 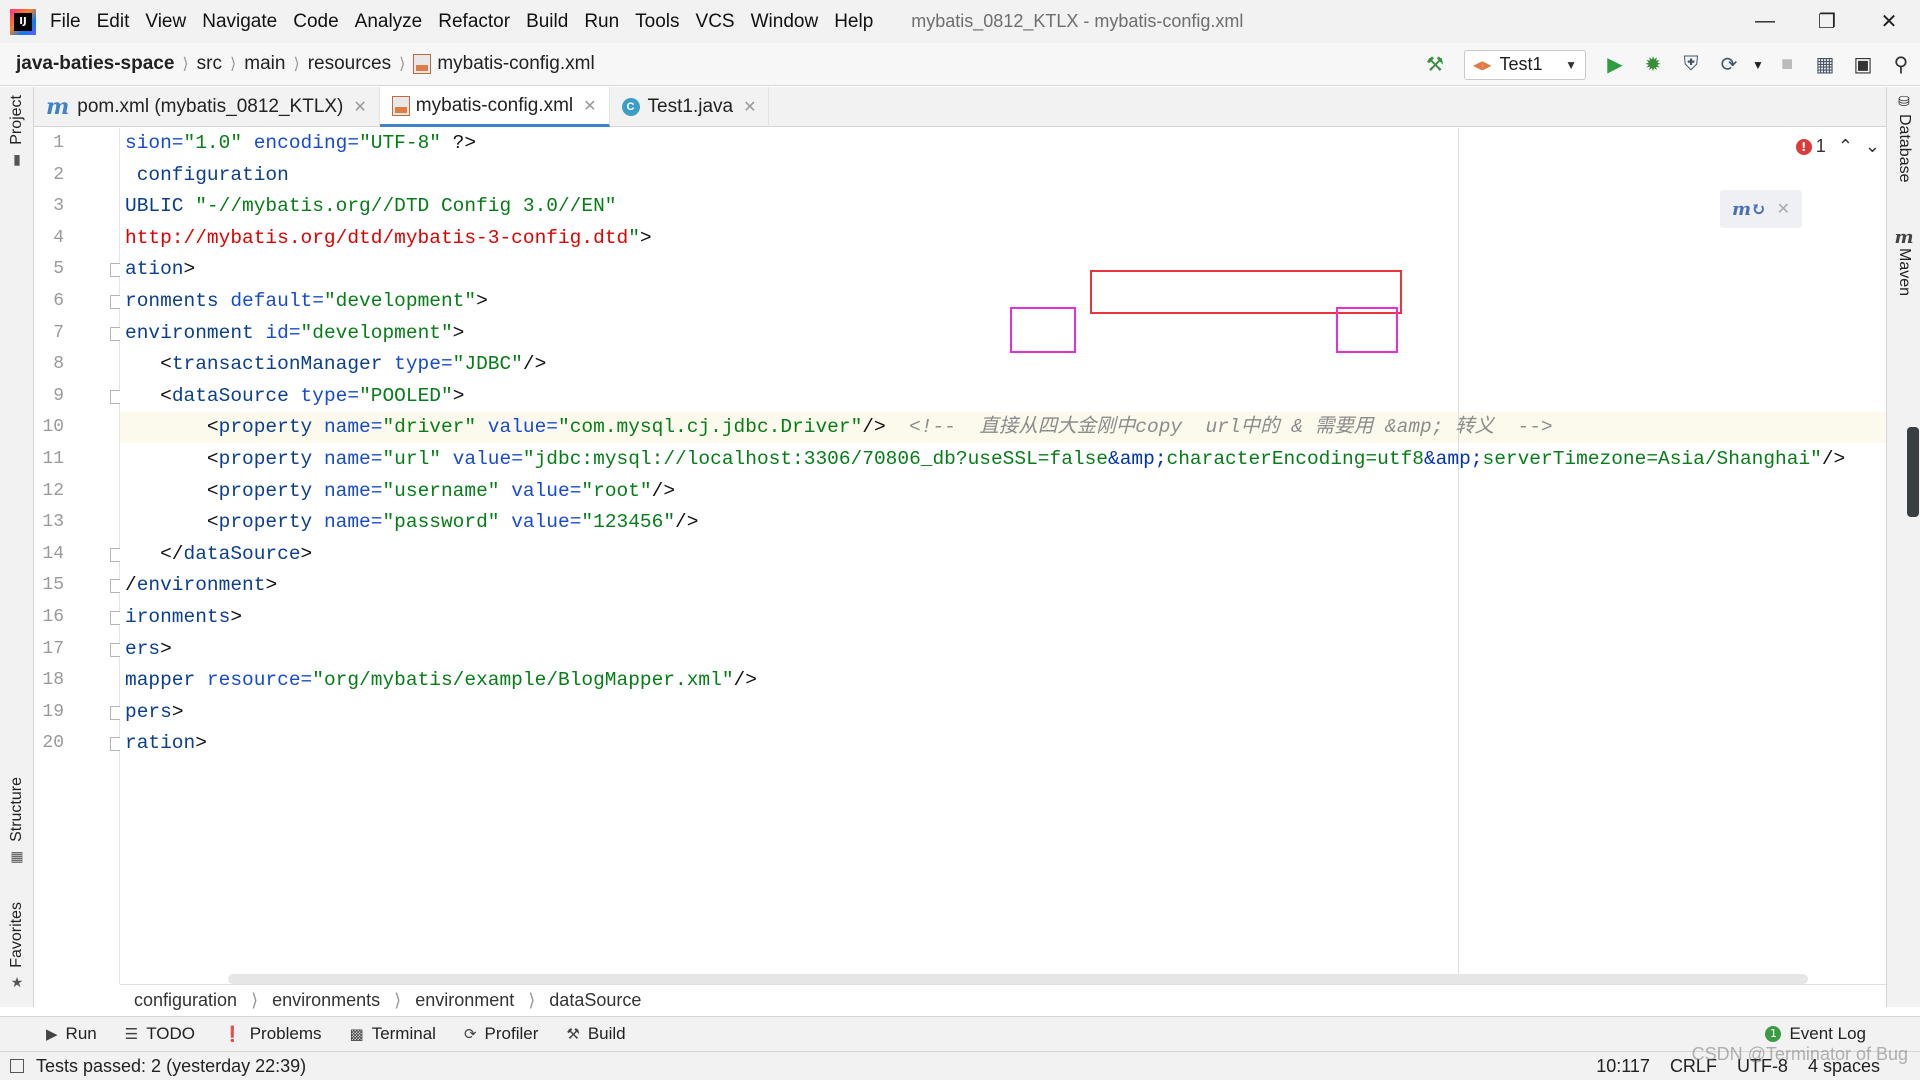 What do you see at coordinates (17, 158) in the screenshot?
I see `folder-icon: ▮` at bounding box center [17, 158].